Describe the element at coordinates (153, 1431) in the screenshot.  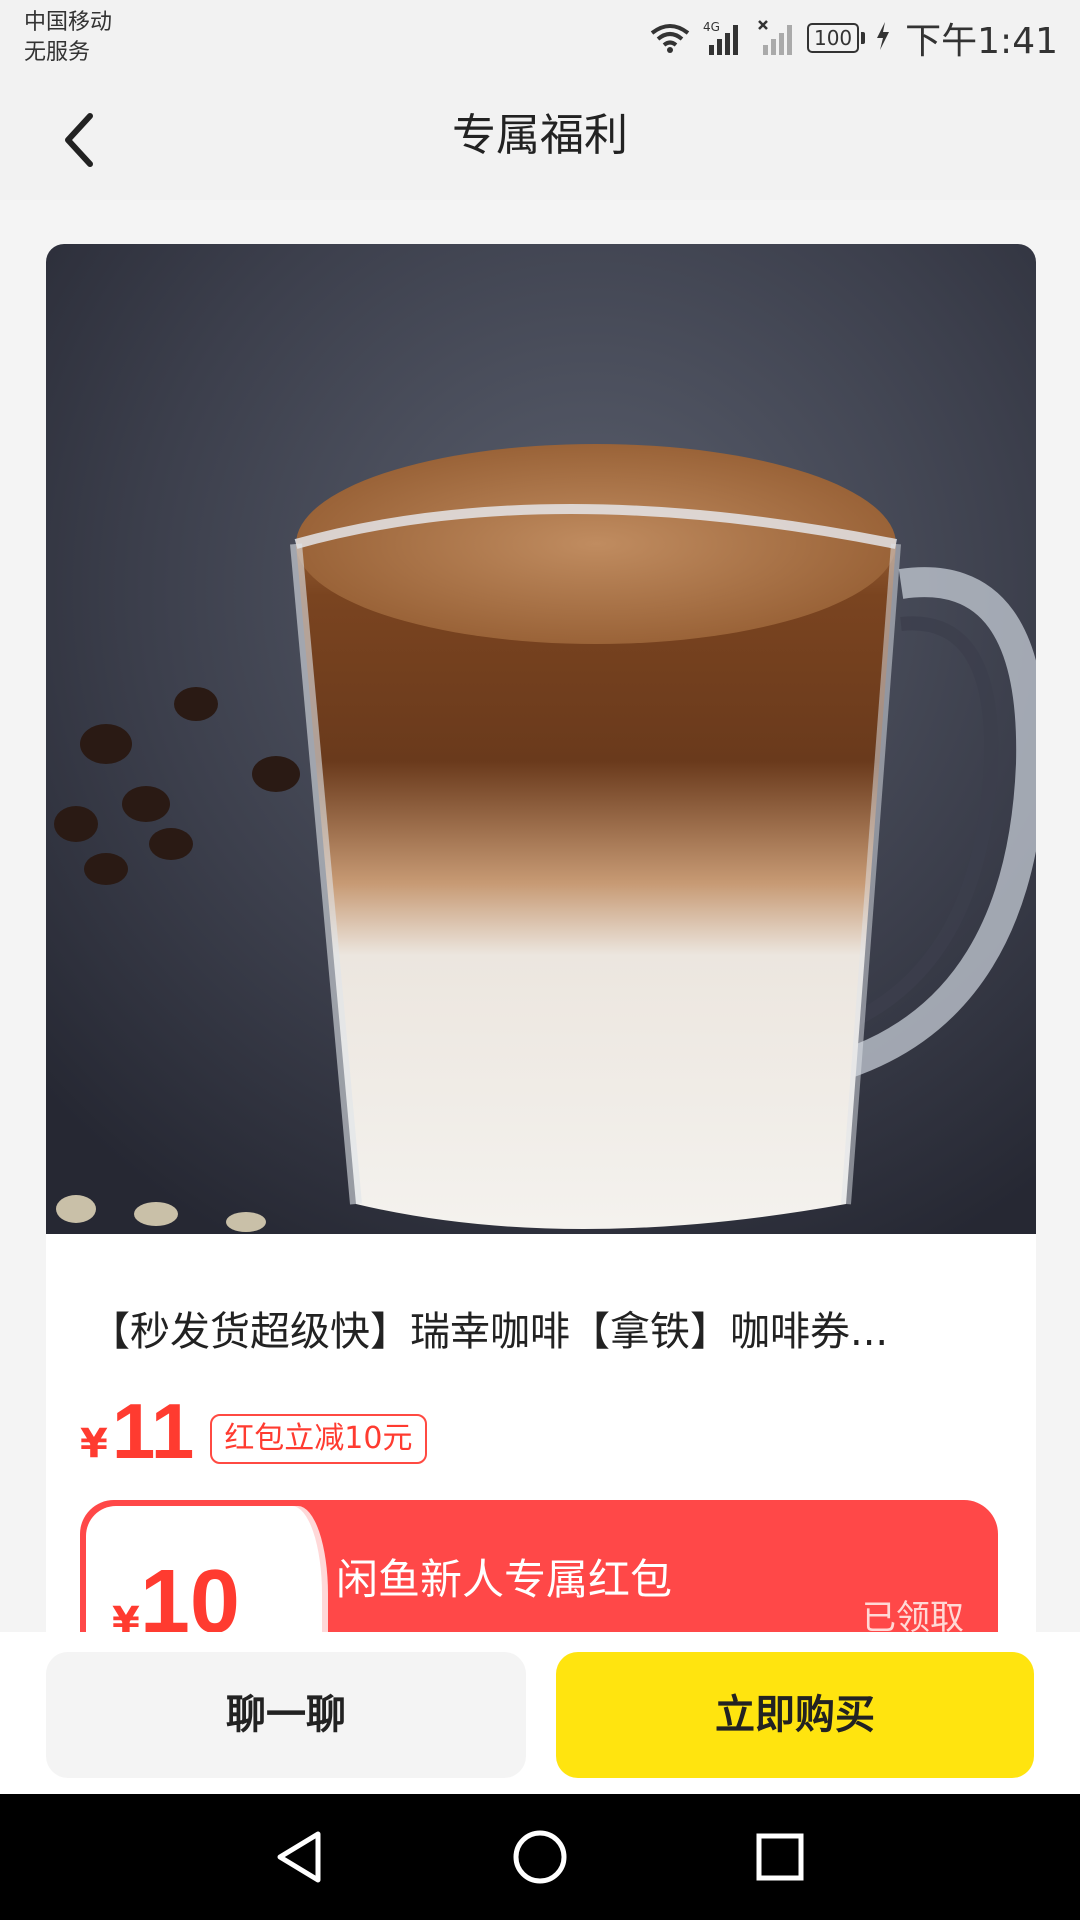
I see `price-value: 11` at that location.